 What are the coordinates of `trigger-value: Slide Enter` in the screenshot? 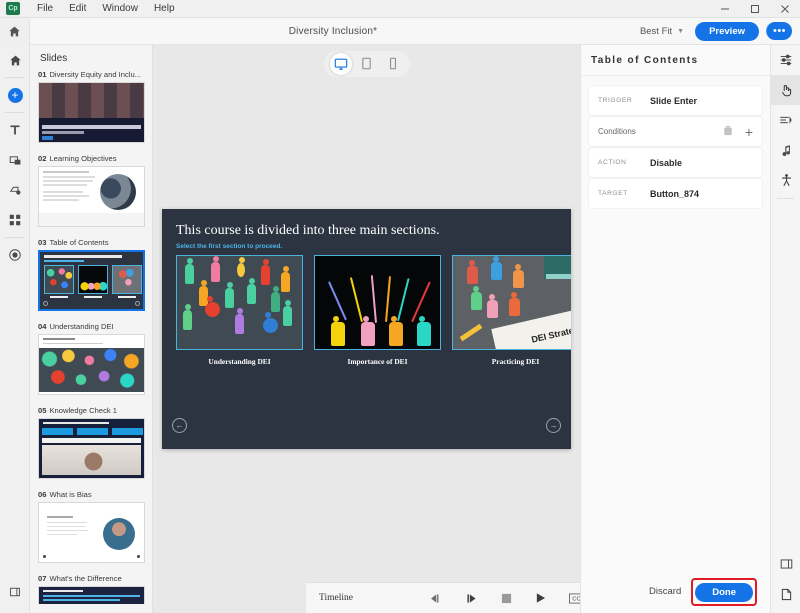 It's located at (673, 101).